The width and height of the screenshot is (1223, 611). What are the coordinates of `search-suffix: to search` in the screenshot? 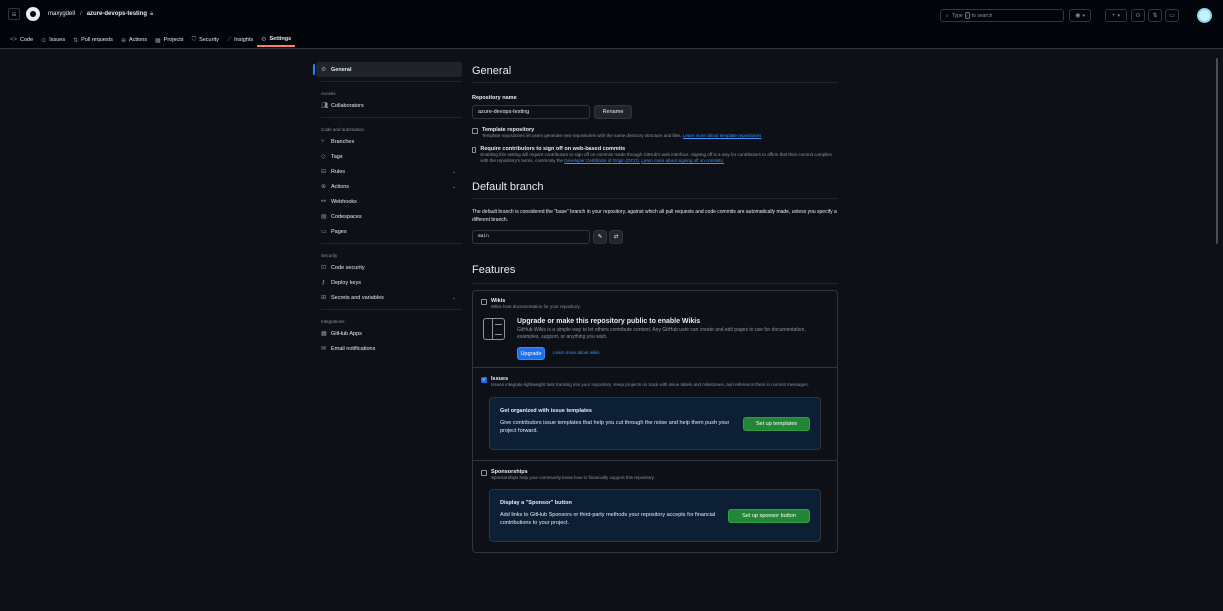 It's located at (982, 15).